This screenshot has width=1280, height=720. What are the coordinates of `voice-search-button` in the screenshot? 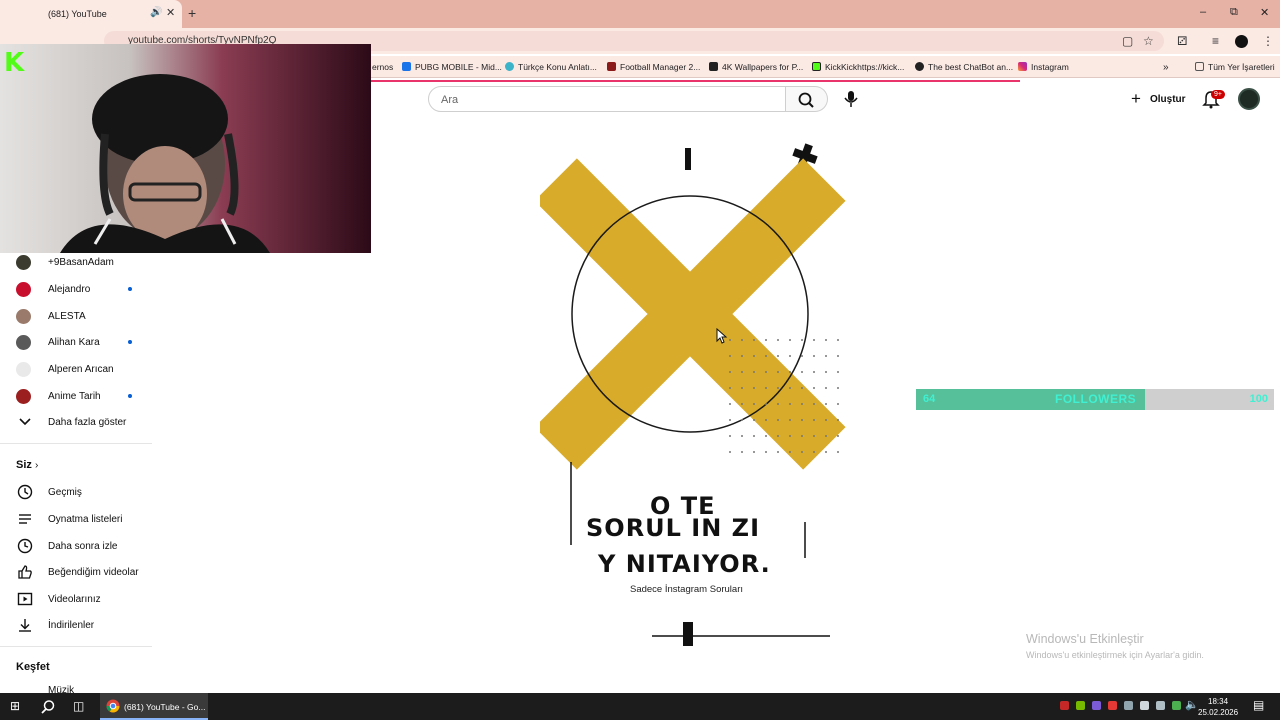 It's located at (851, 99).